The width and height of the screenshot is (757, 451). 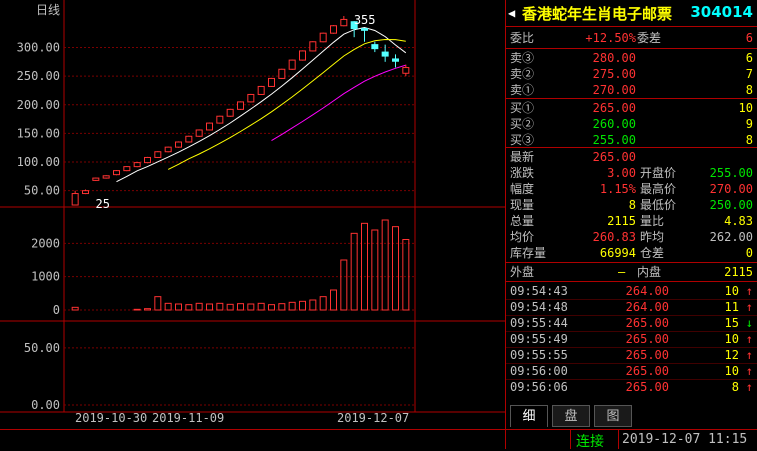 I want to click on date-label: 2019-10-30, so click(x=111, y=418).